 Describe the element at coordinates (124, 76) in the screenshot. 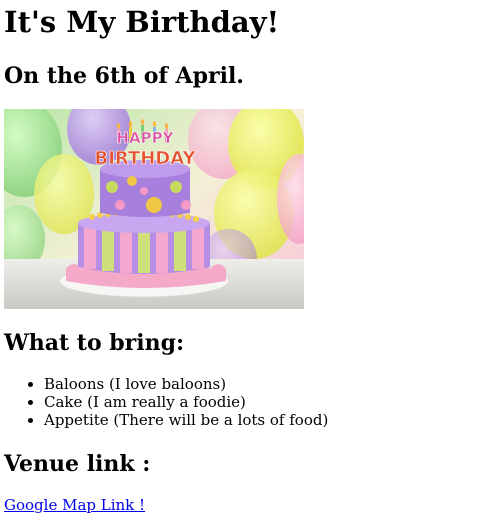

I see `date-subtitle: On the 6th of April.` at that location.